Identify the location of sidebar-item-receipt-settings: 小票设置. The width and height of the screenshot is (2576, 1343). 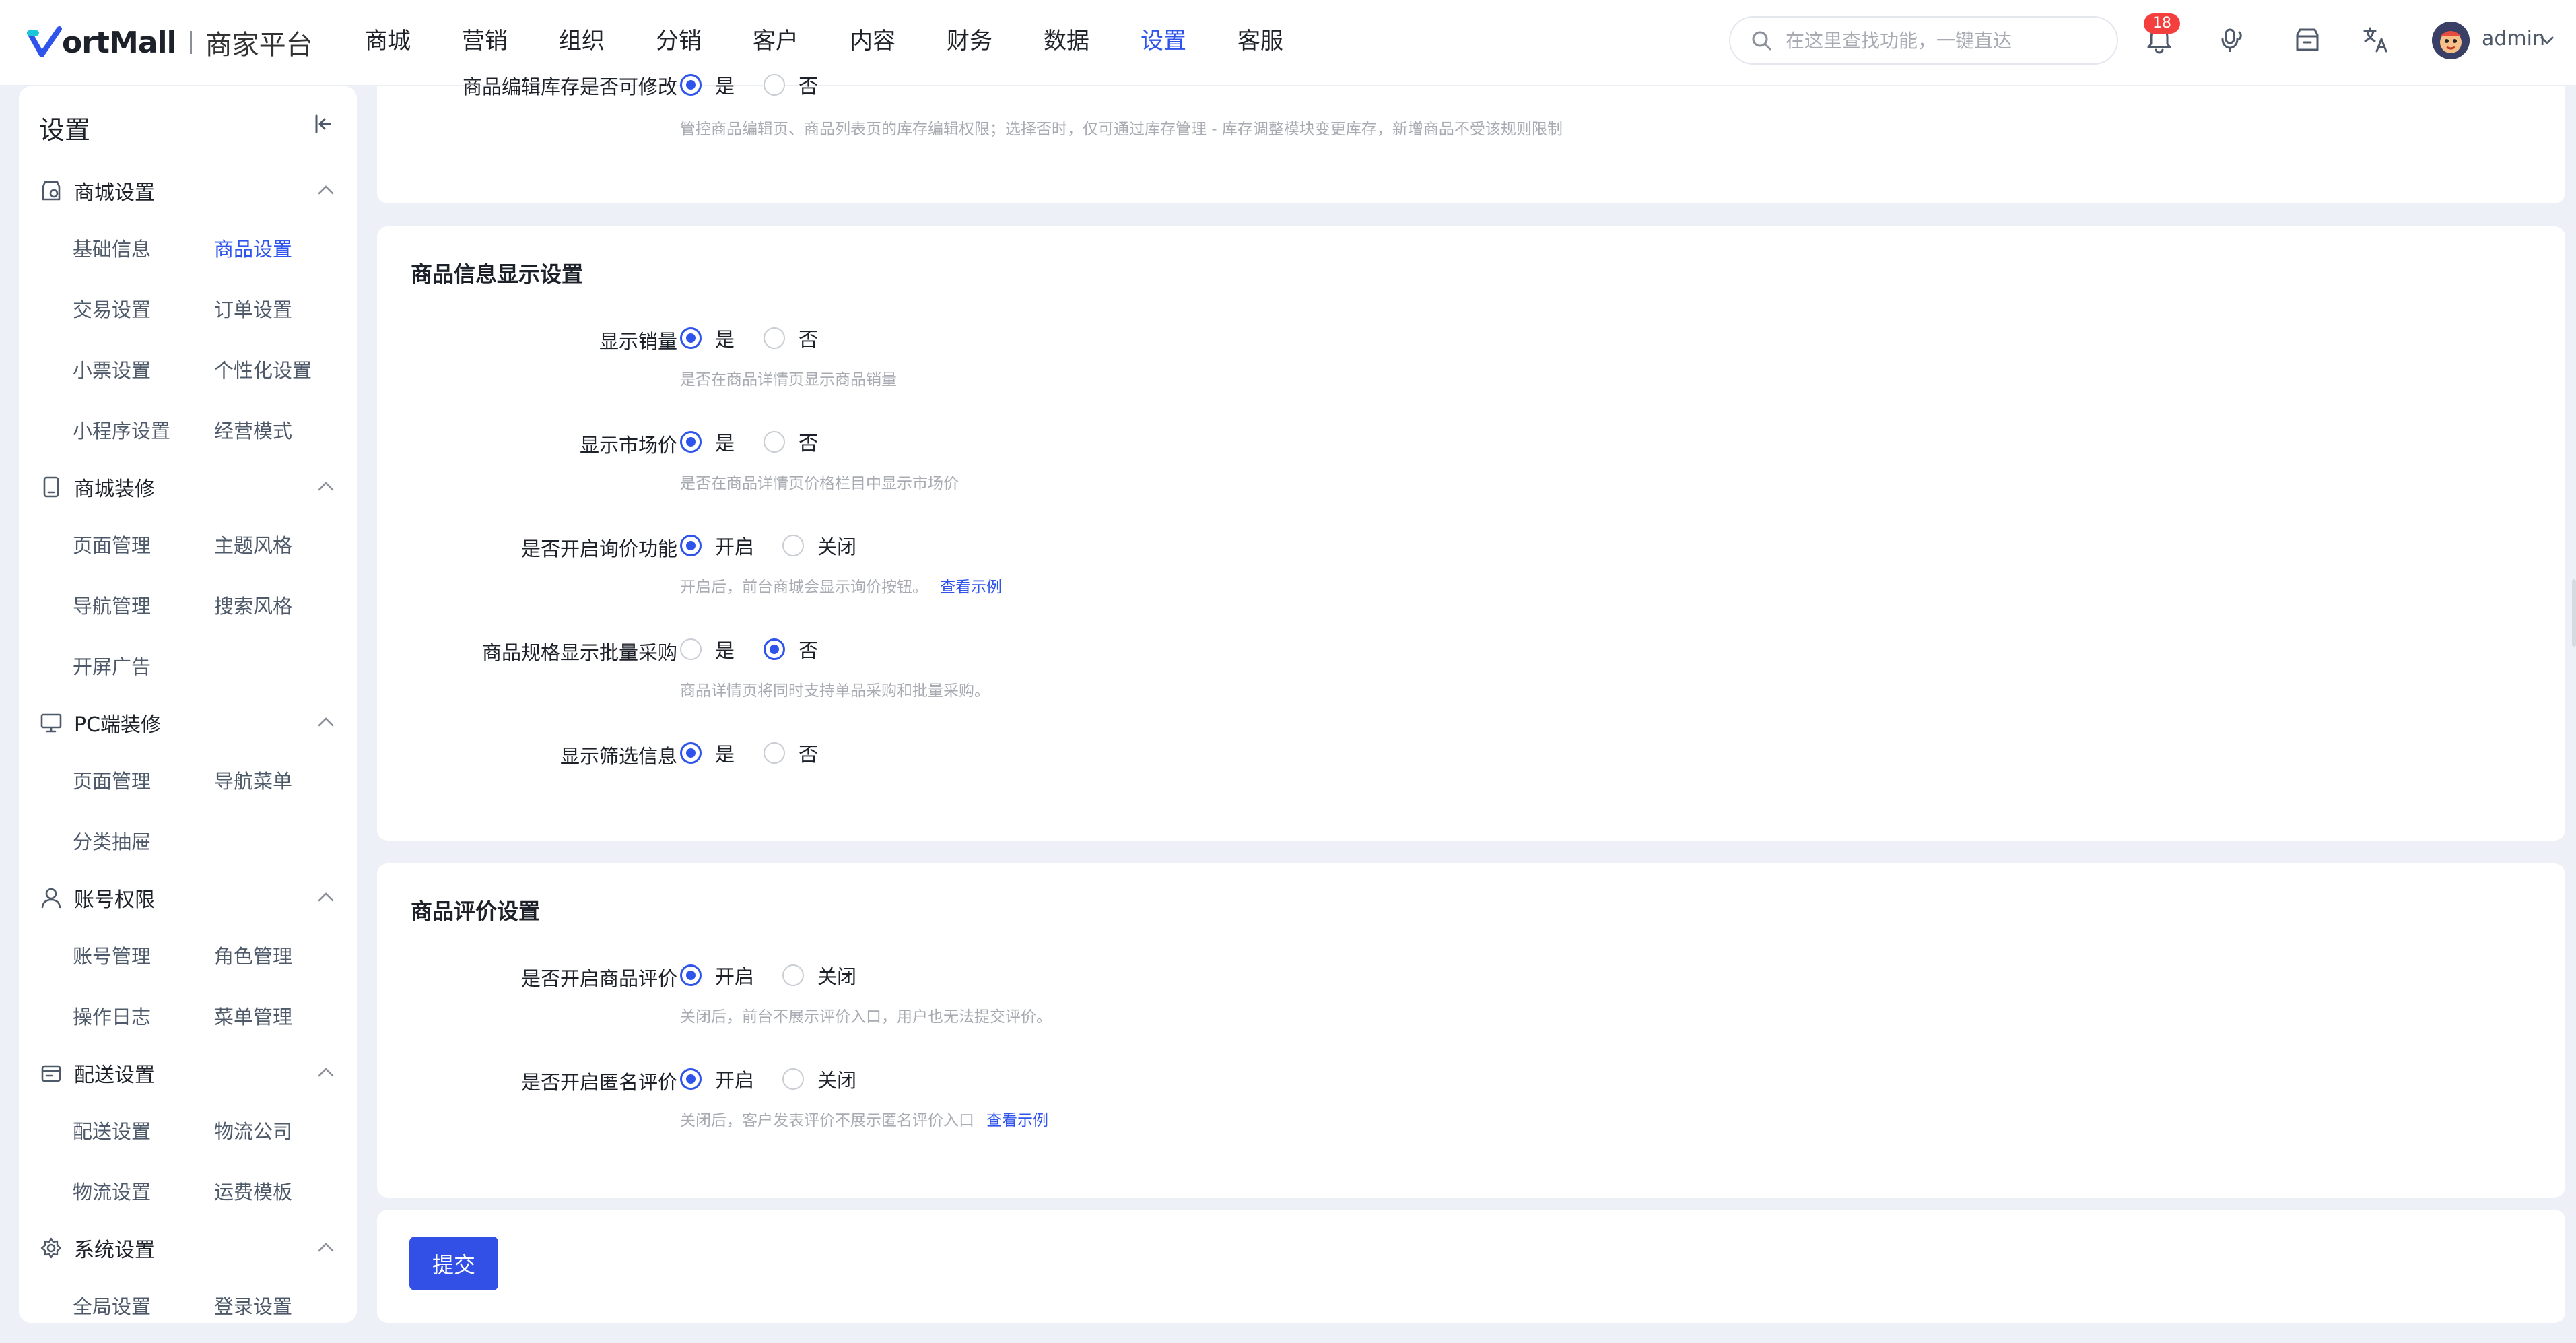
(112, 369).